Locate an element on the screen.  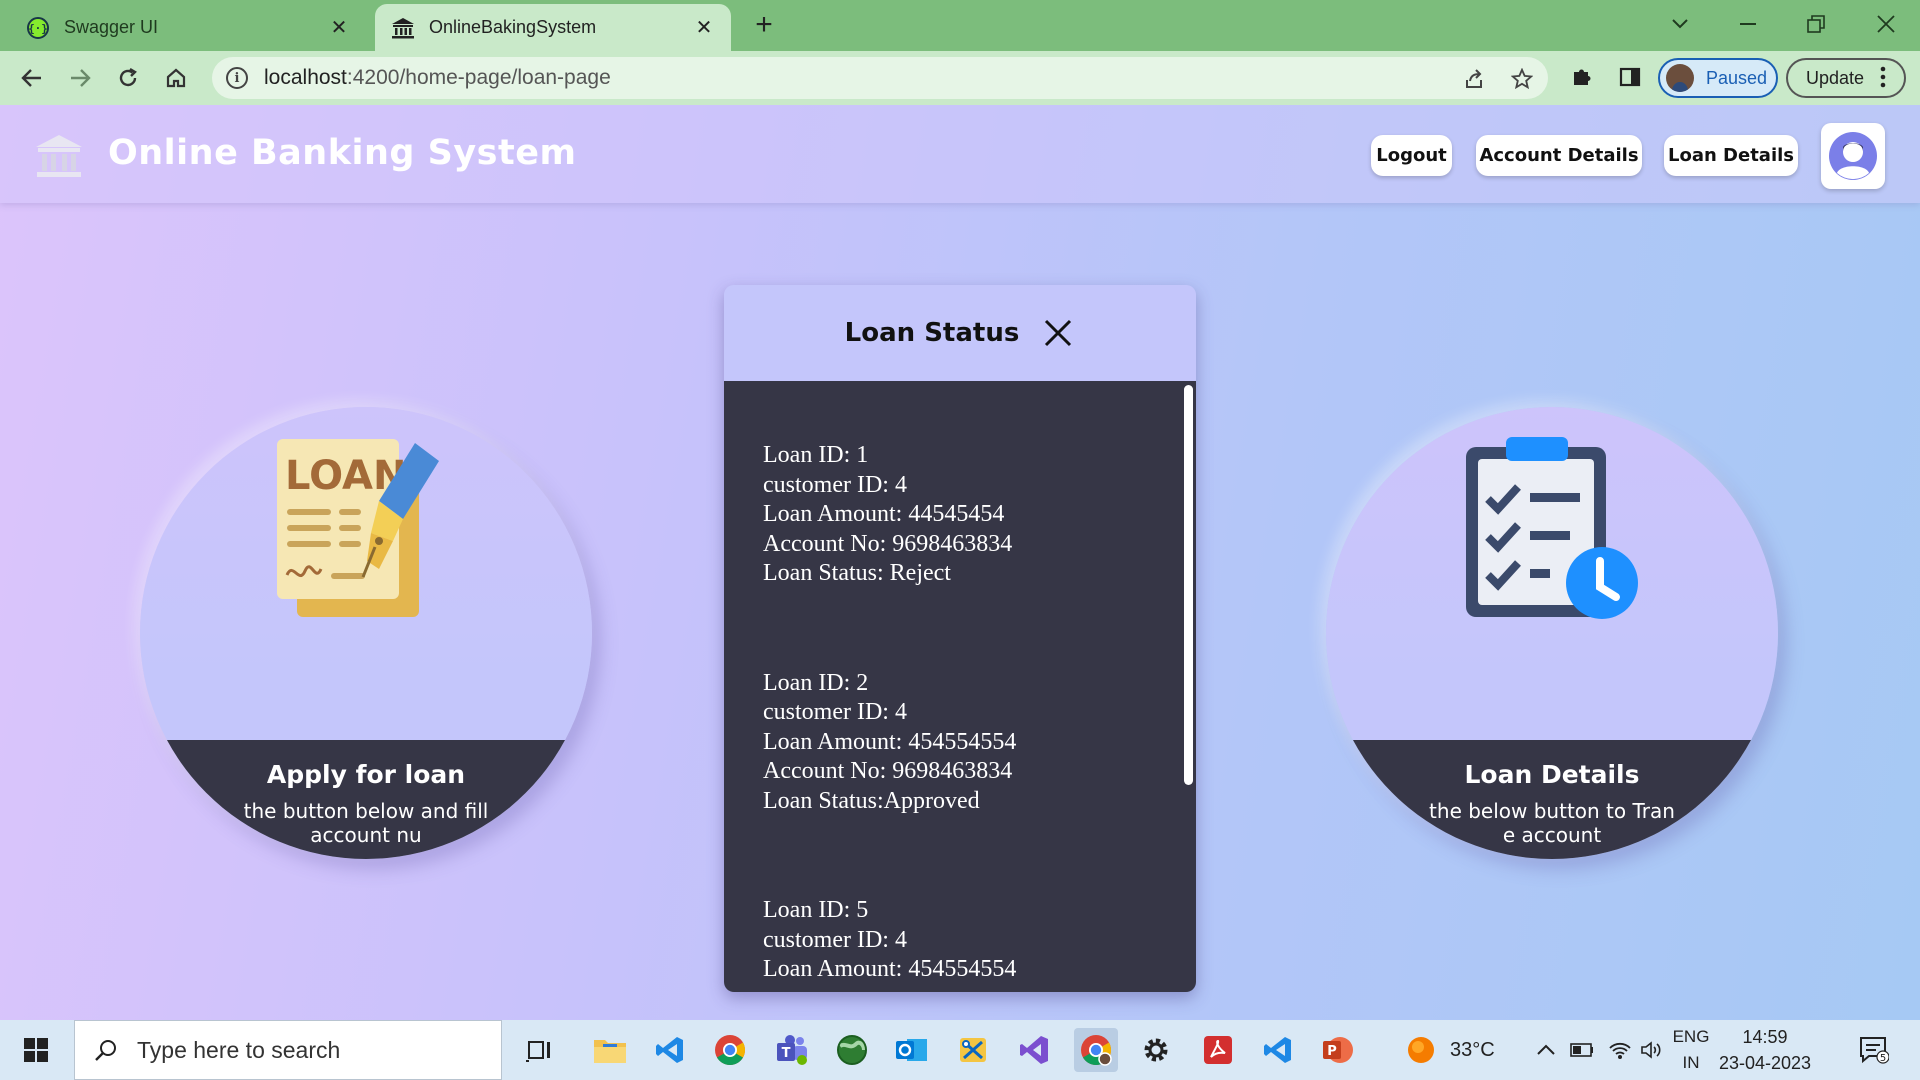
acrobat-icon is located at coordinates (1218, 1050).